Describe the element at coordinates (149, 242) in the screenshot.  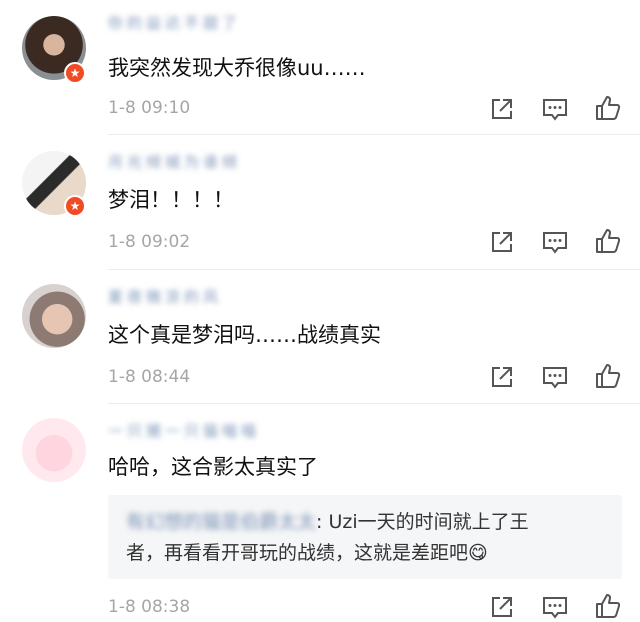
I see `comment-time: 1-8 09:02` at that location.